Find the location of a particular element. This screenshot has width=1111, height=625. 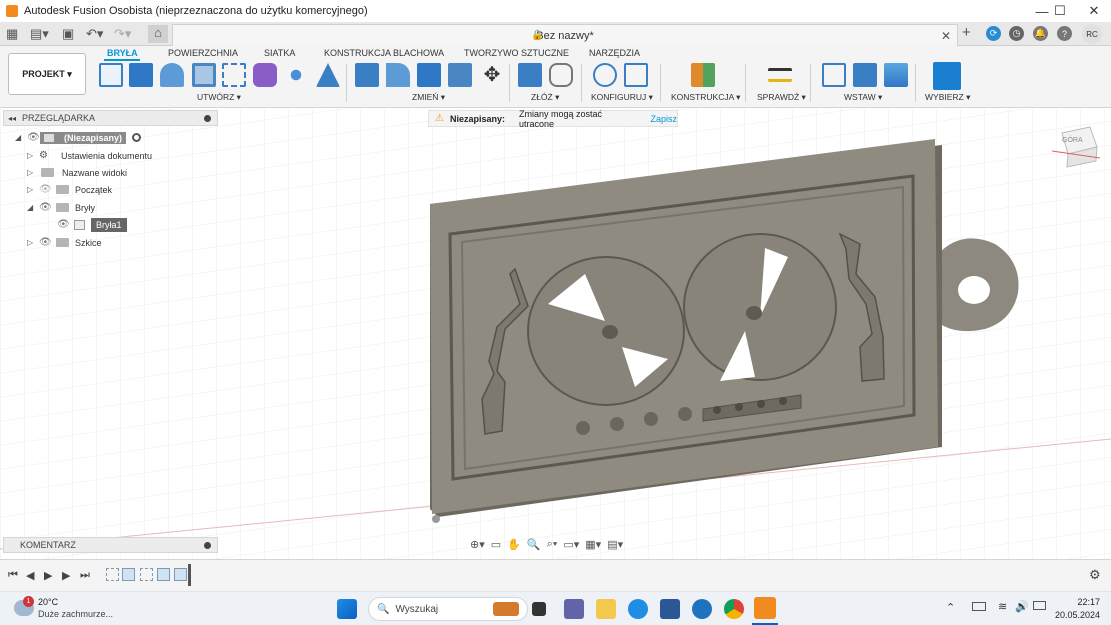

timeline-marker is located at coordinates (189, 575).